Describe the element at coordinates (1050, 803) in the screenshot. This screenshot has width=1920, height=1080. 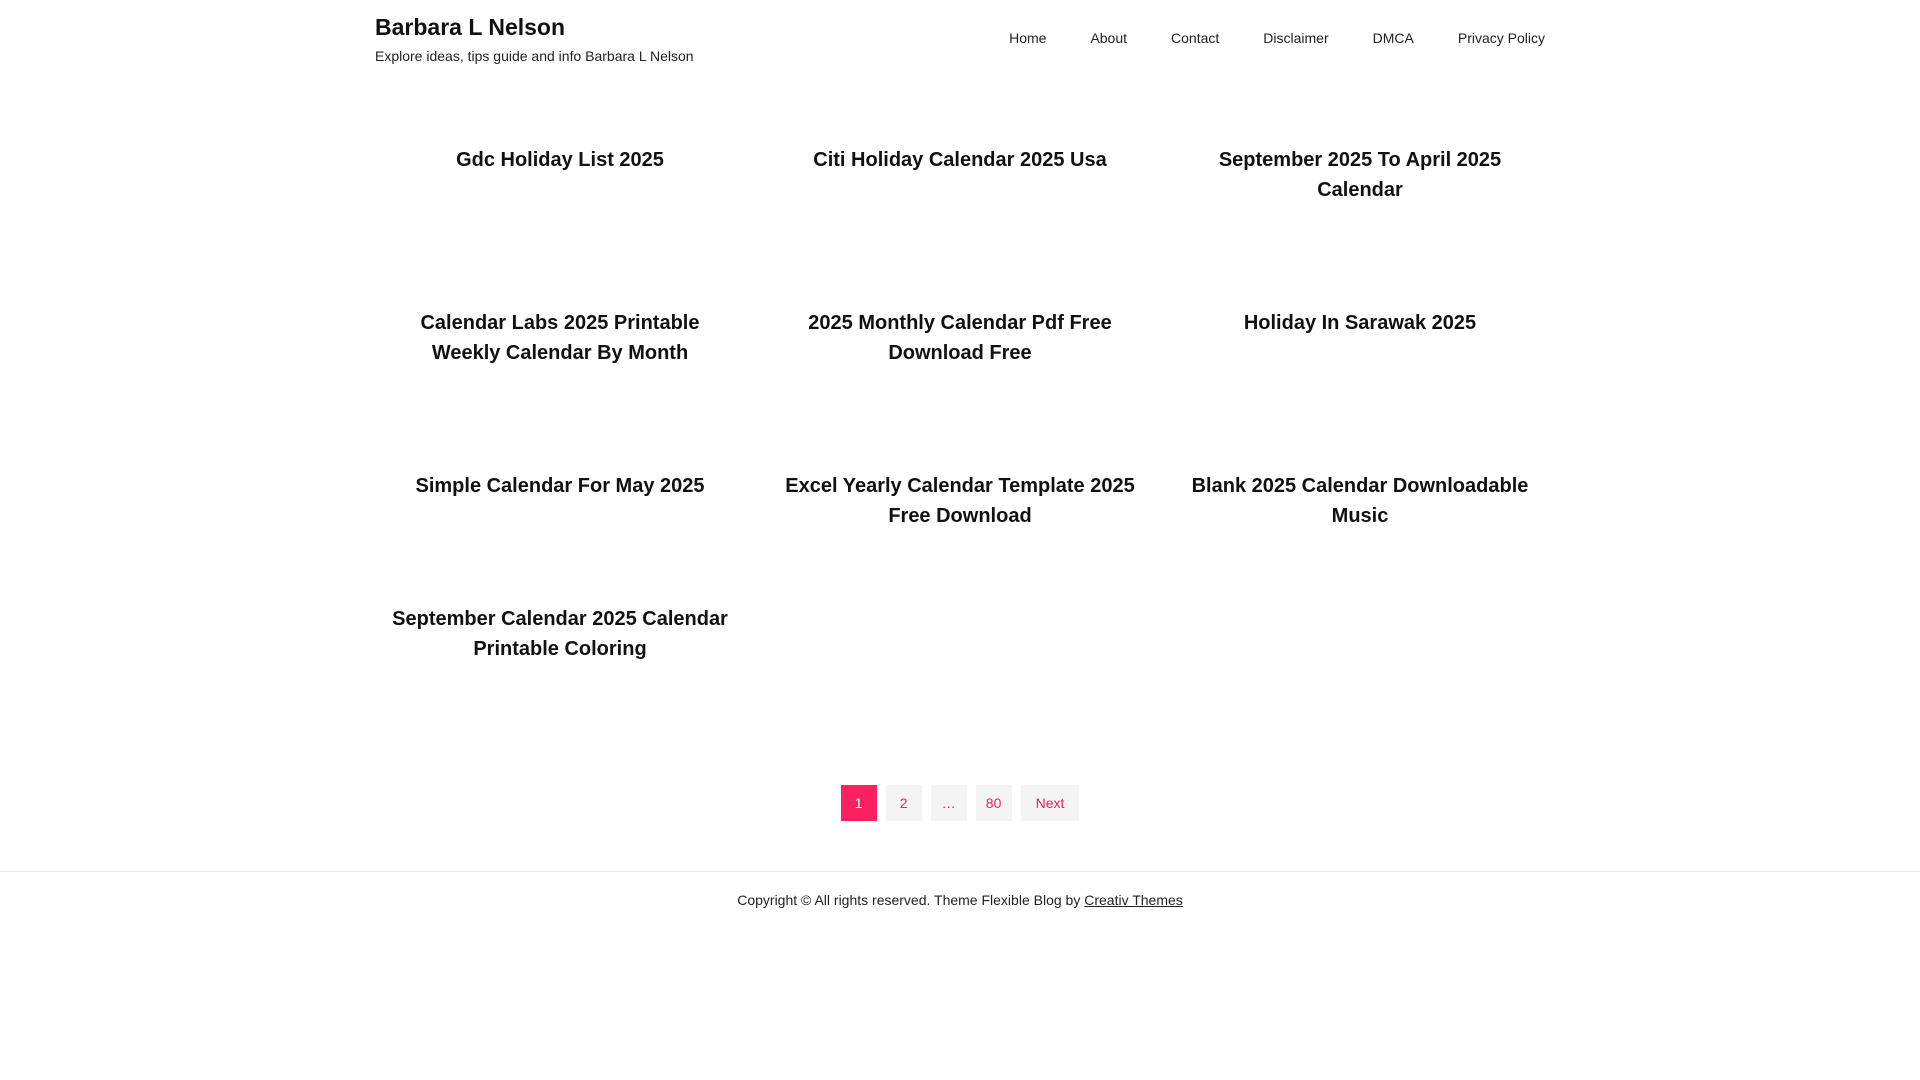
I see `next-page-link: Next` at that location.